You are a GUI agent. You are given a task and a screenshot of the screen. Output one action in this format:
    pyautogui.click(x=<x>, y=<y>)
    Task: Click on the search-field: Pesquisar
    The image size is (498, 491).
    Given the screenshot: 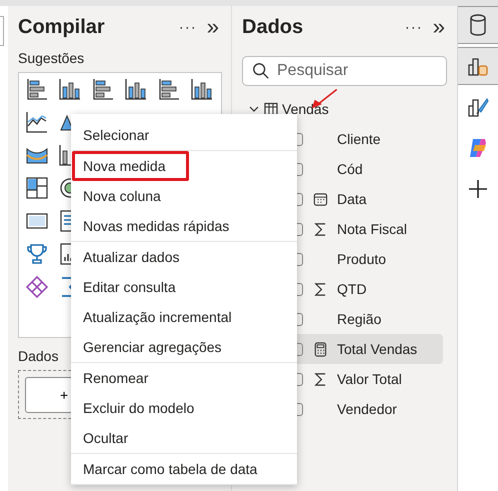 What is the action you would take?
    pyautogui.click(x=344, y=71)
    